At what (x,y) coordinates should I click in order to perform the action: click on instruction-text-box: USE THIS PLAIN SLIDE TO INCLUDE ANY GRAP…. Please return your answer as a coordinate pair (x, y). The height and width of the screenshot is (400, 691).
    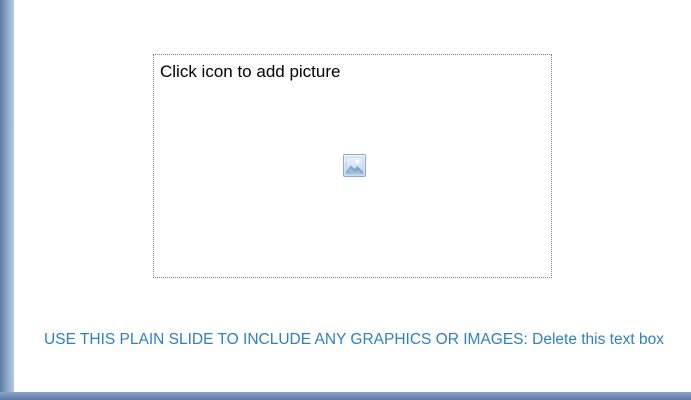
    Looking at the image, I should click on (354, 339).